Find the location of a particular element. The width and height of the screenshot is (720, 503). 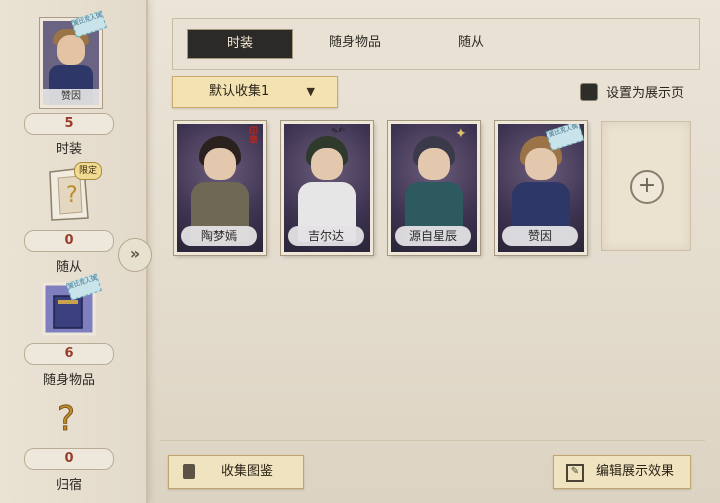

home-label: 归宿 is located at coordinates (68, 485).